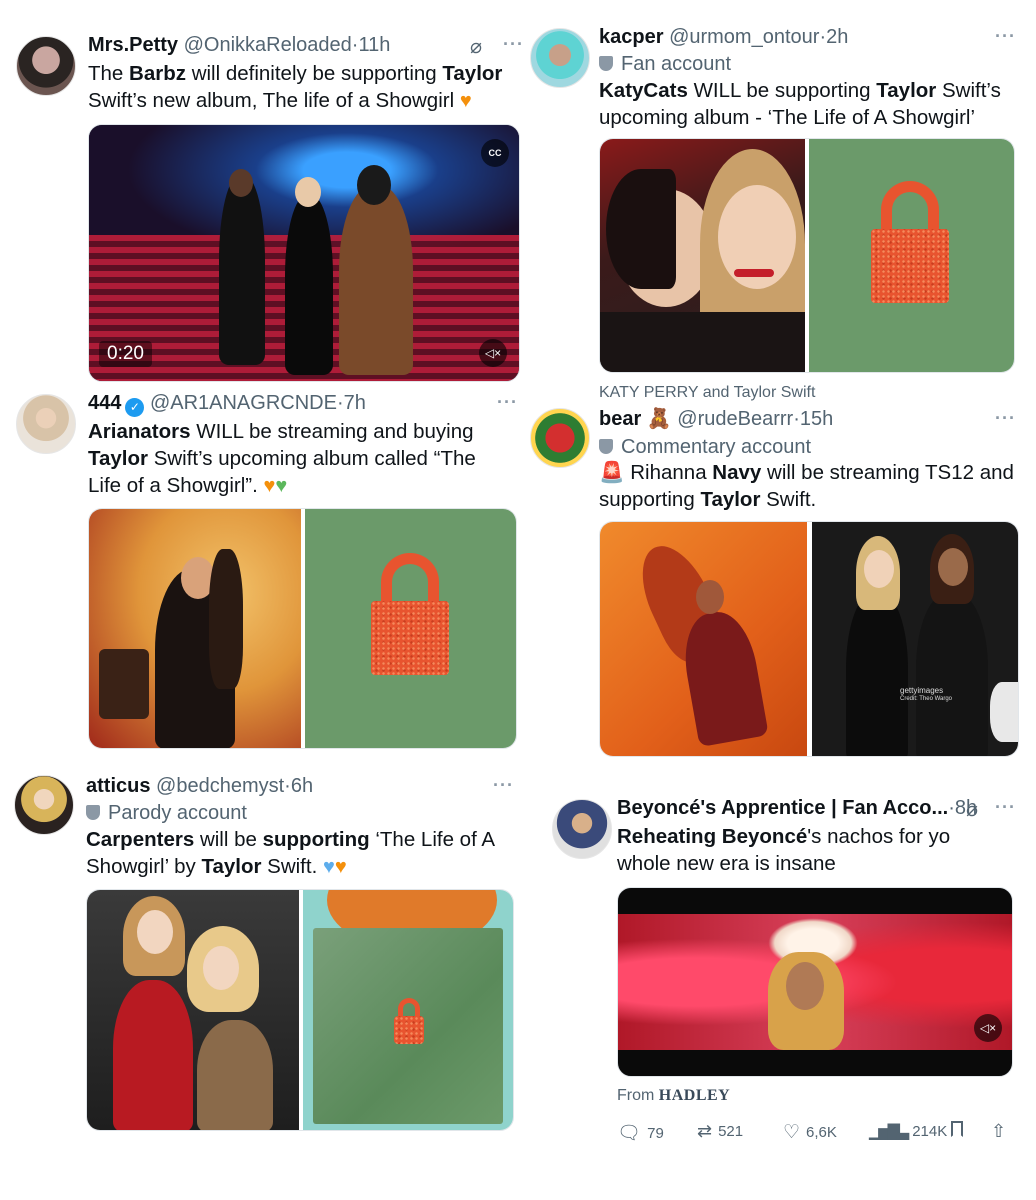 This screenshot has height=1200, width=1036. Describe the element at coordinates (694, 1095) in the screenshot. I see `hadley-logo: HADLEY` at that location.